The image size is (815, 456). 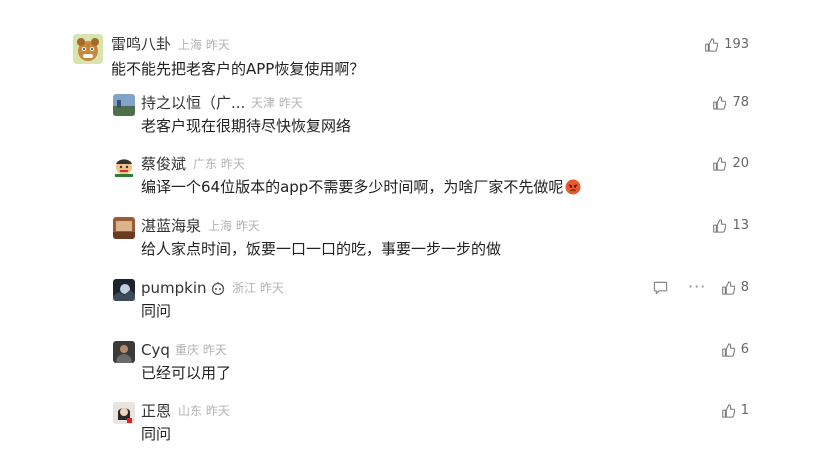 I want to click on like-button: 1, so click(x=735, y=411).